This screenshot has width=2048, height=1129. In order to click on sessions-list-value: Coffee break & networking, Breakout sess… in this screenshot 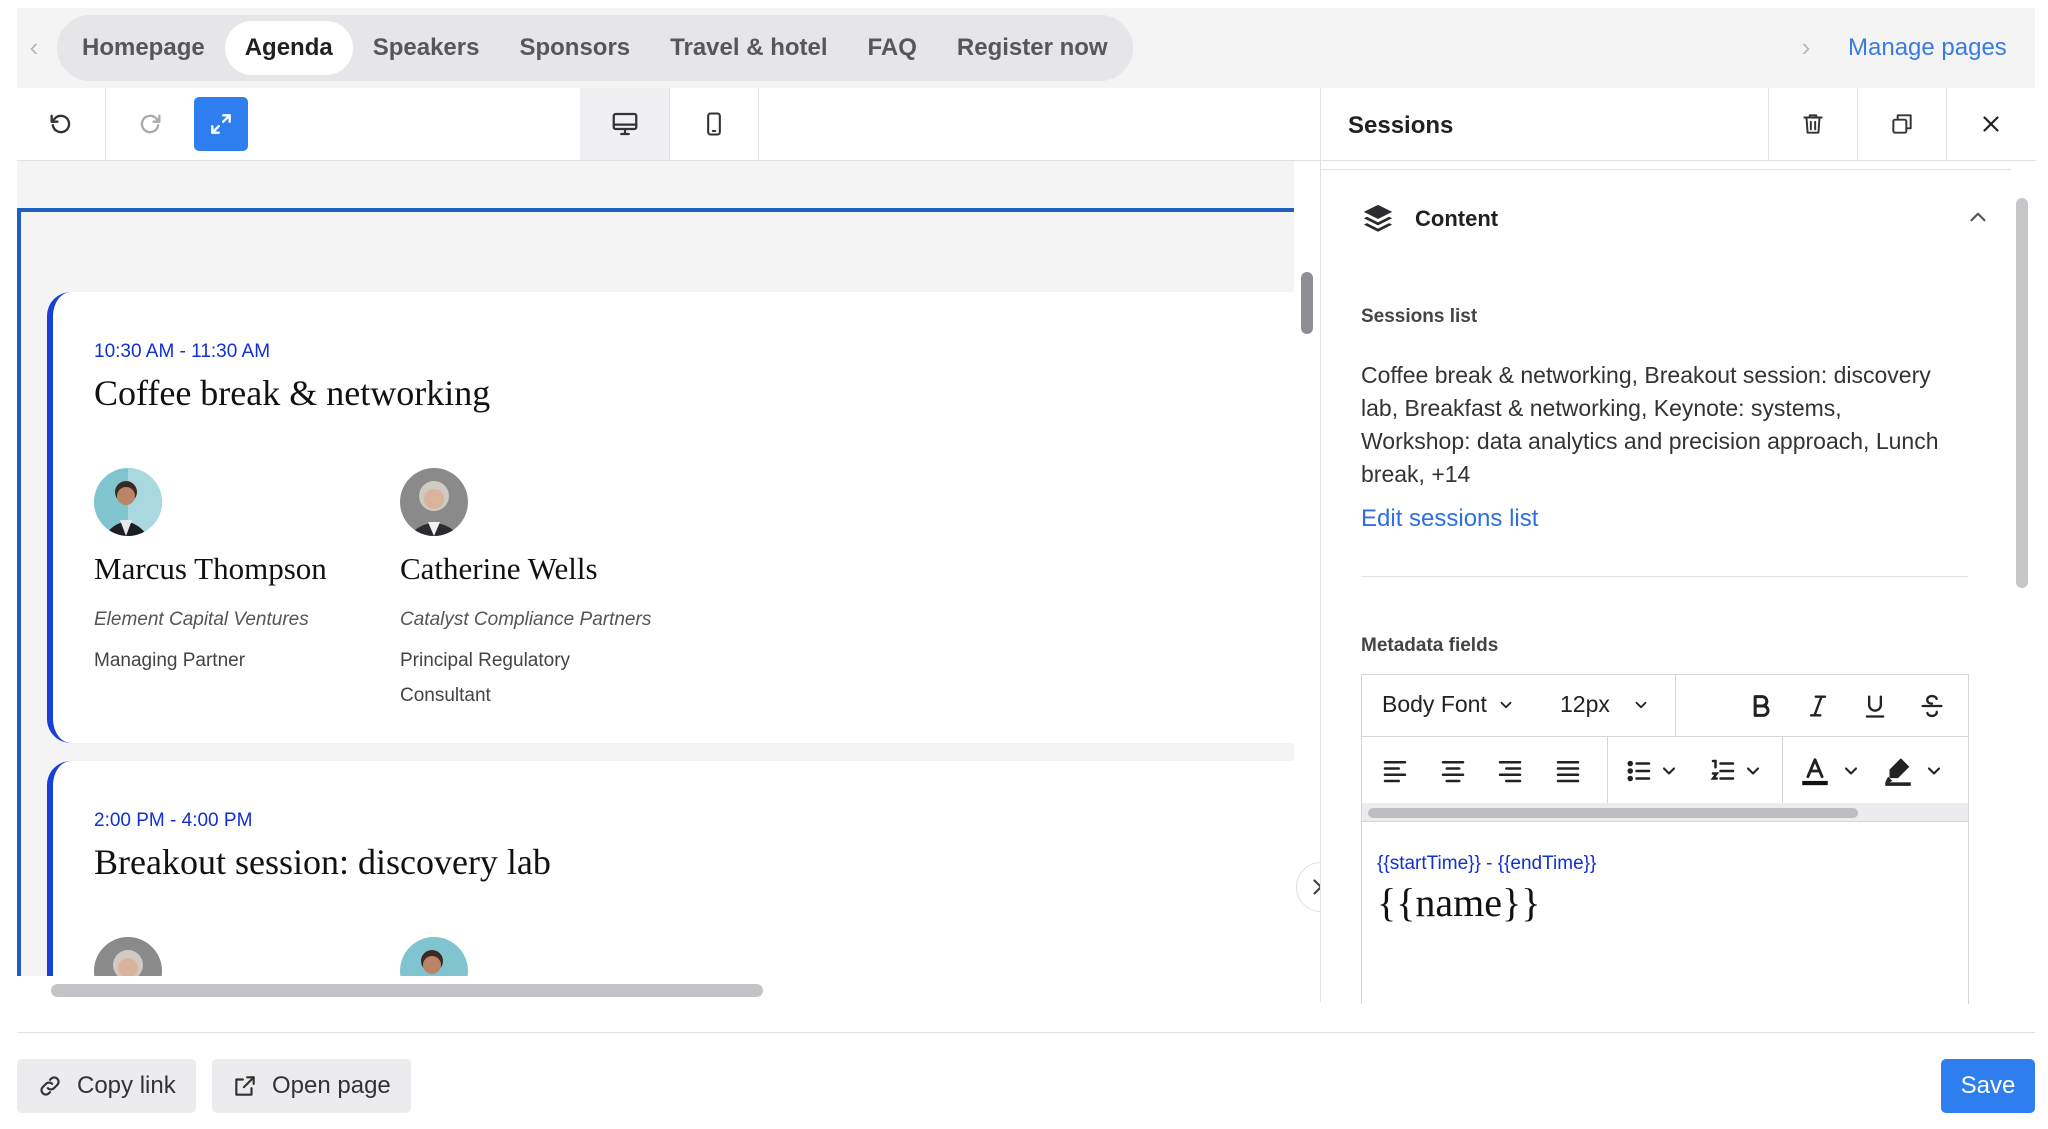, I will do `click(1650, 424)`.